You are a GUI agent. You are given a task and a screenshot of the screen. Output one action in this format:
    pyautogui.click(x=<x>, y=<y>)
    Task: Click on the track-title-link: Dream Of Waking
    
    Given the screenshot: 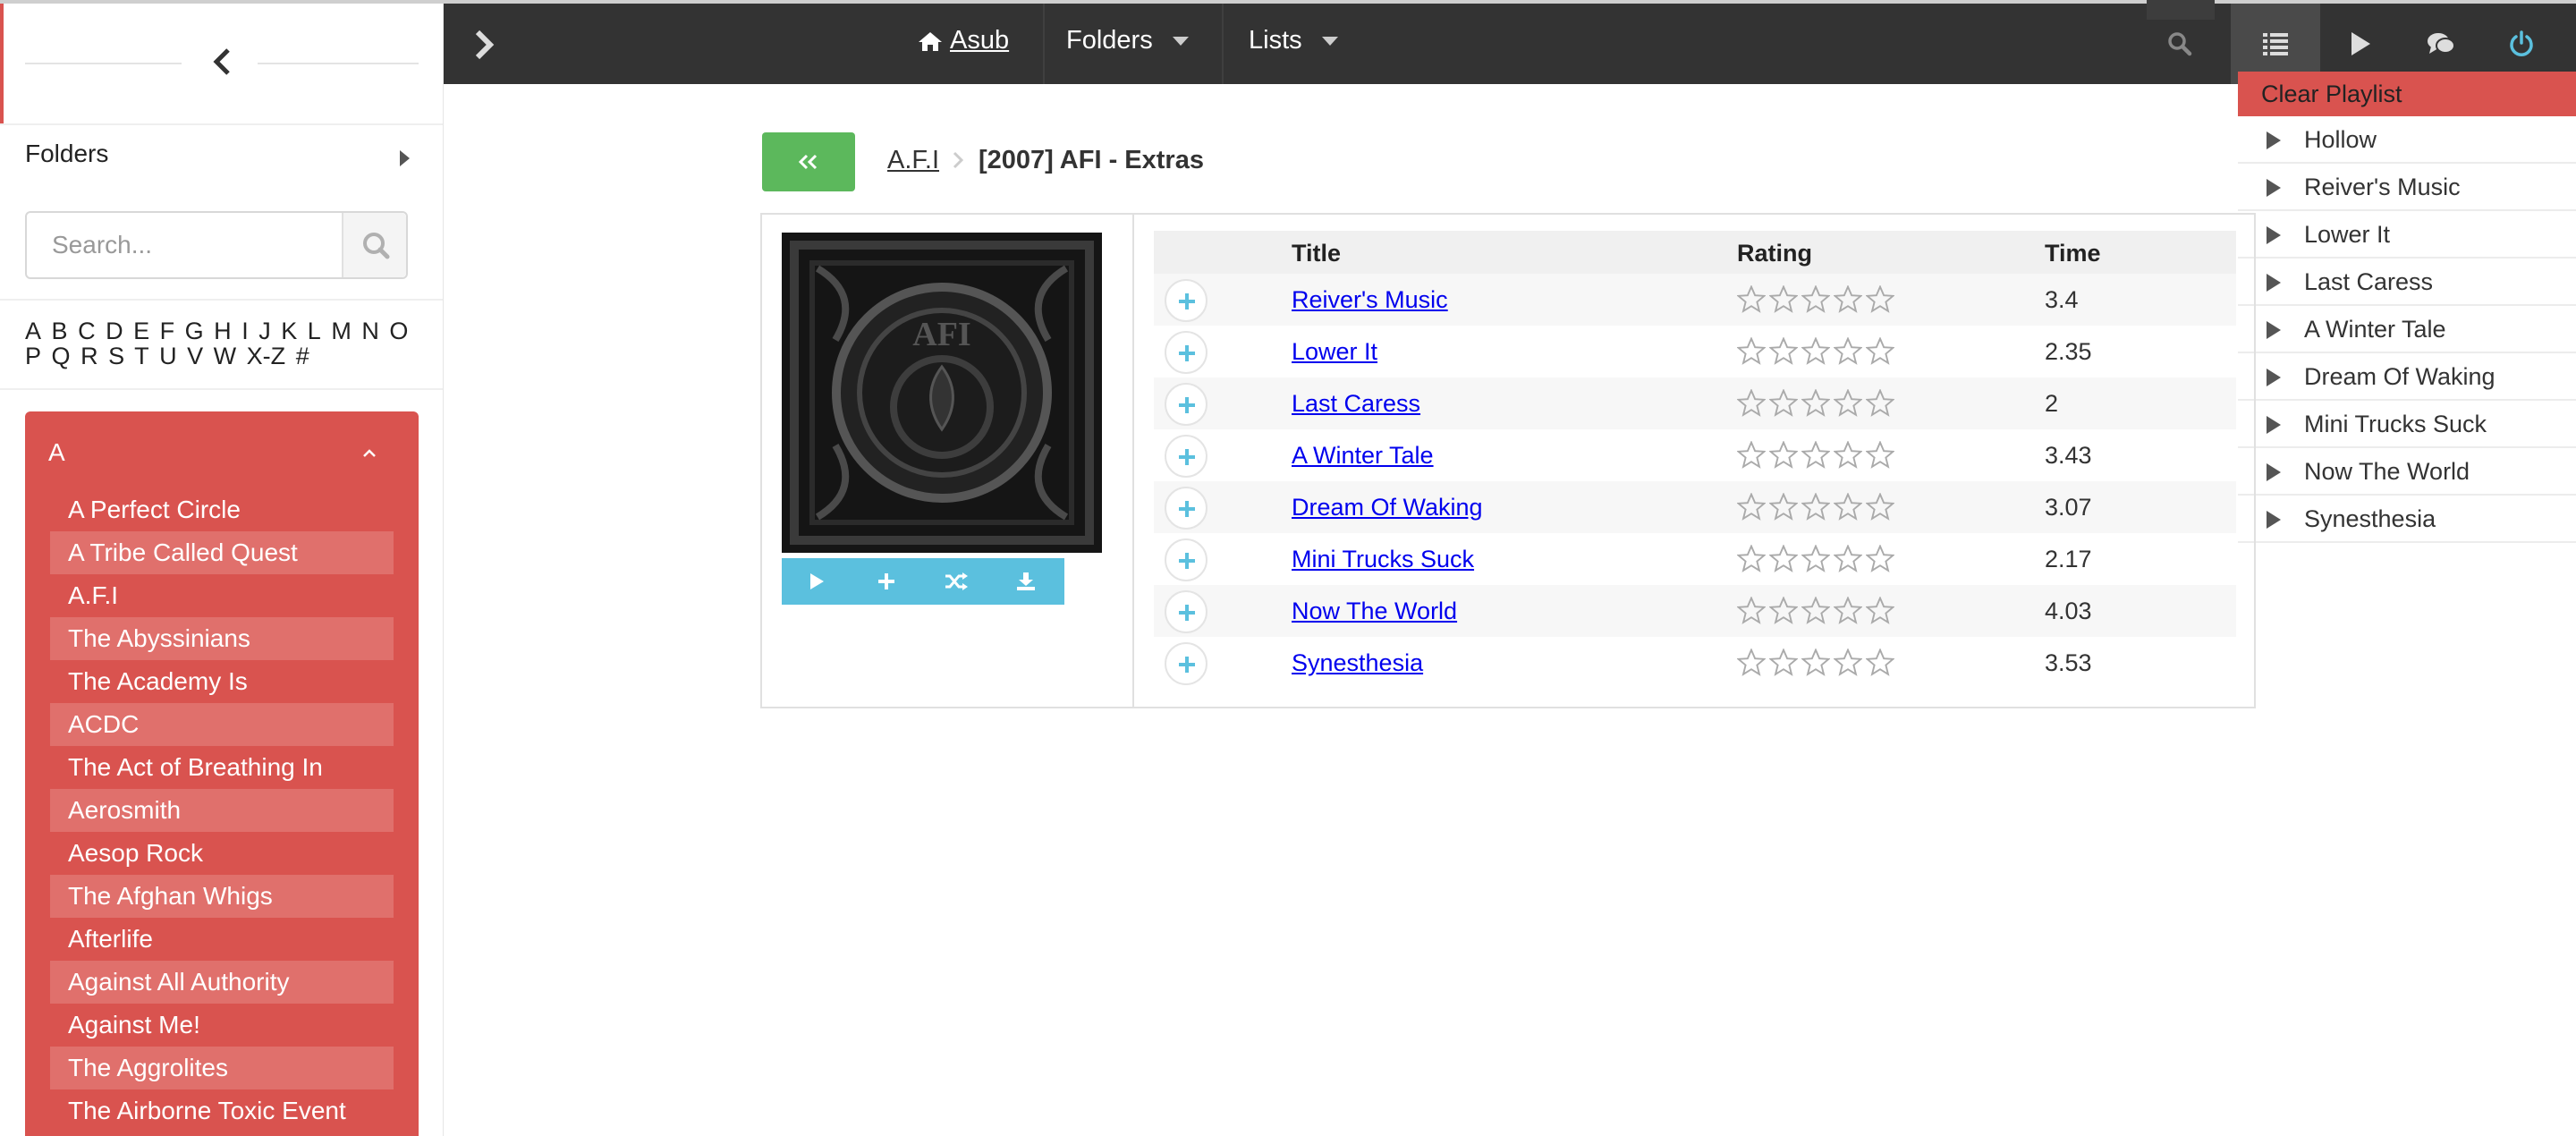 What is the action you would take?
    pyautogui.click(x=1387, y=507)
    